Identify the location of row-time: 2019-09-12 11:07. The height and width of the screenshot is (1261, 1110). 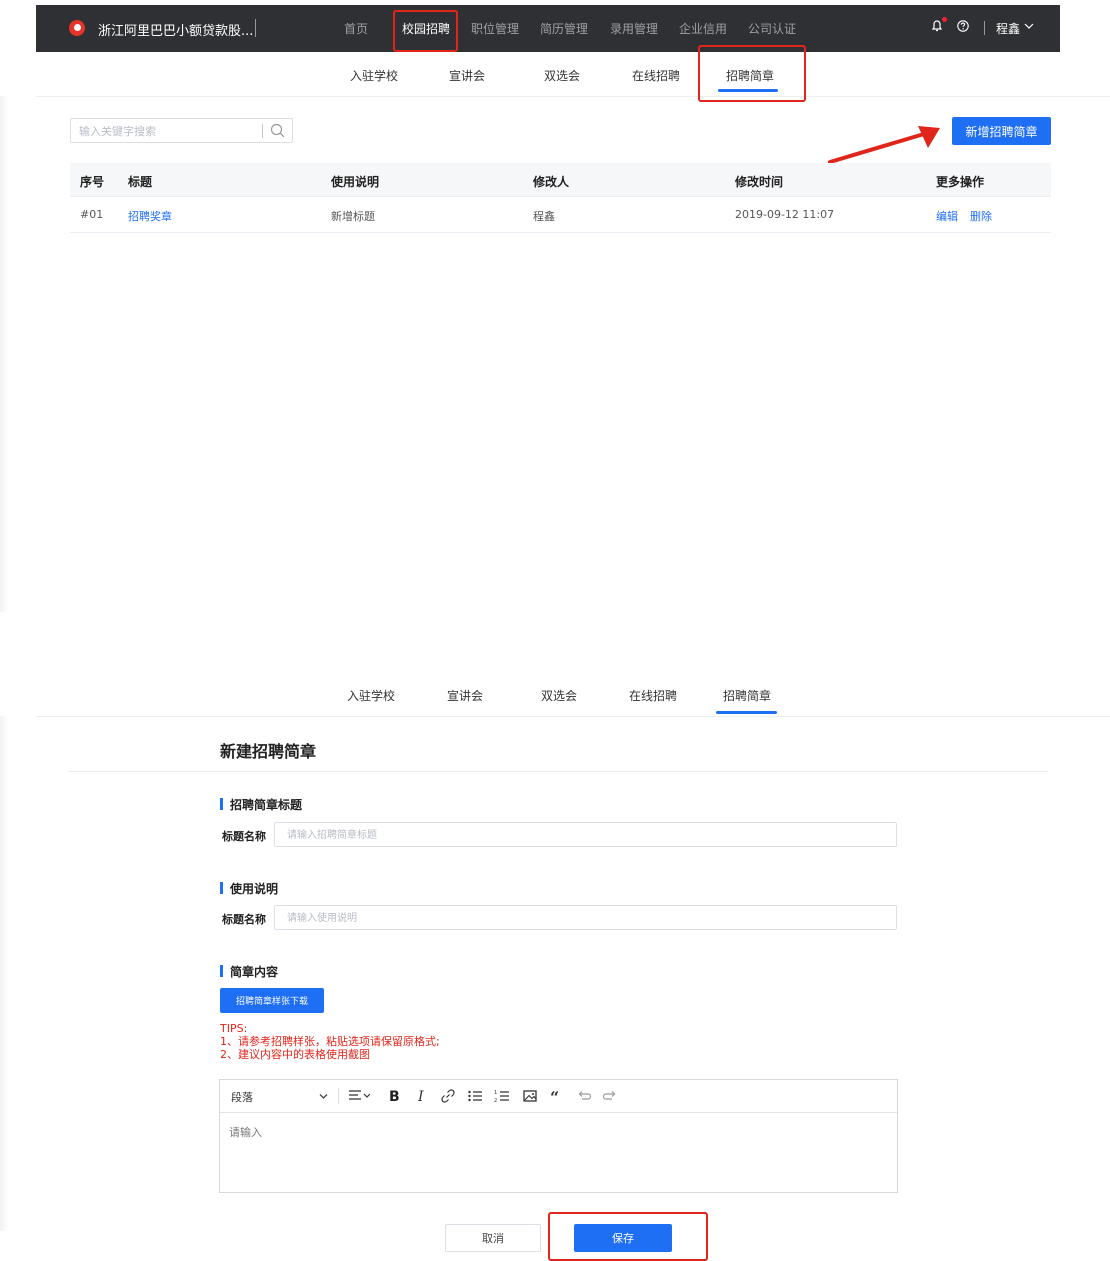
(785, 214).